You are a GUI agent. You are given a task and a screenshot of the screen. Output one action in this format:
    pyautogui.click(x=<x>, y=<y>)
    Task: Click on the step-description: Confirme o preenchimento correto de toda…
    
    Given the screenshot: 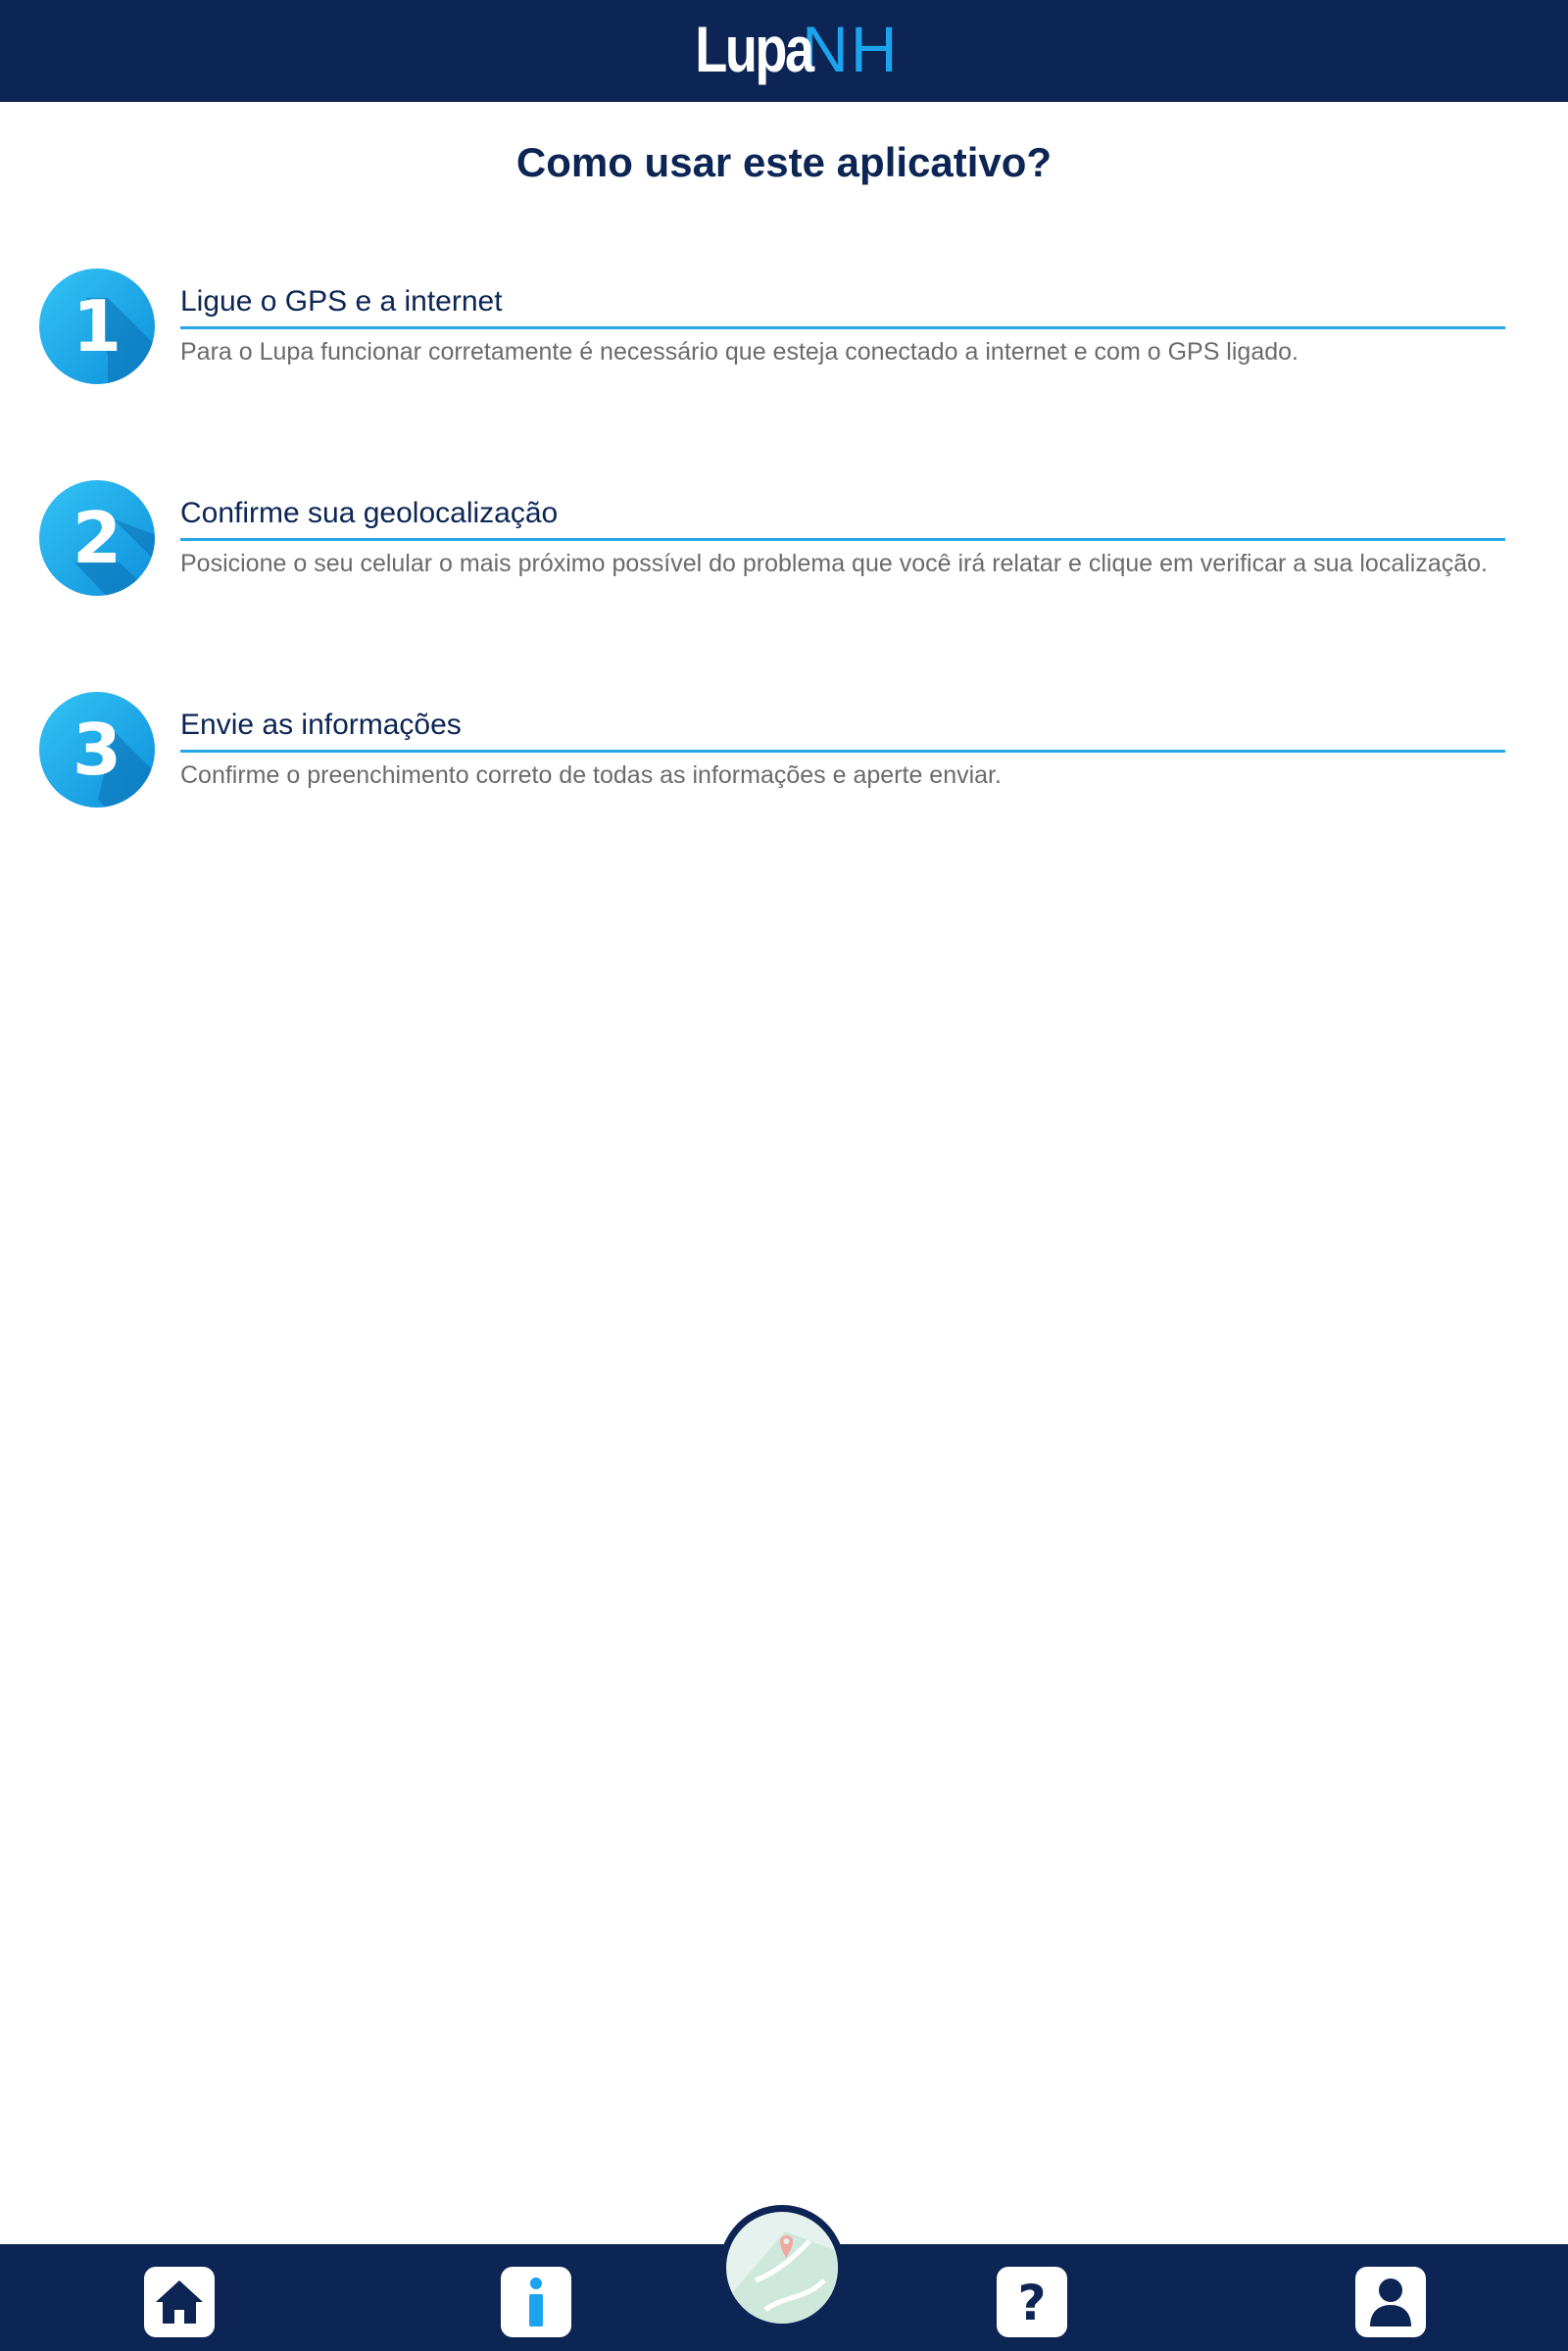 What is the action you would take?
    pyautogui.click(x=591, y=775)
    